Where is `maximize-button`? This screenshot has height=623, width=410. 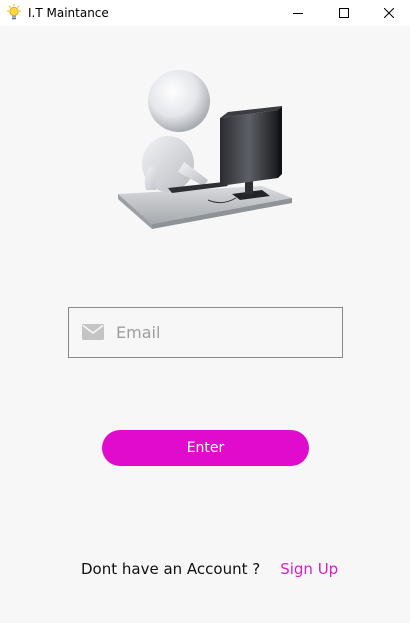
maximize-button is located at coordinates (344, 13).